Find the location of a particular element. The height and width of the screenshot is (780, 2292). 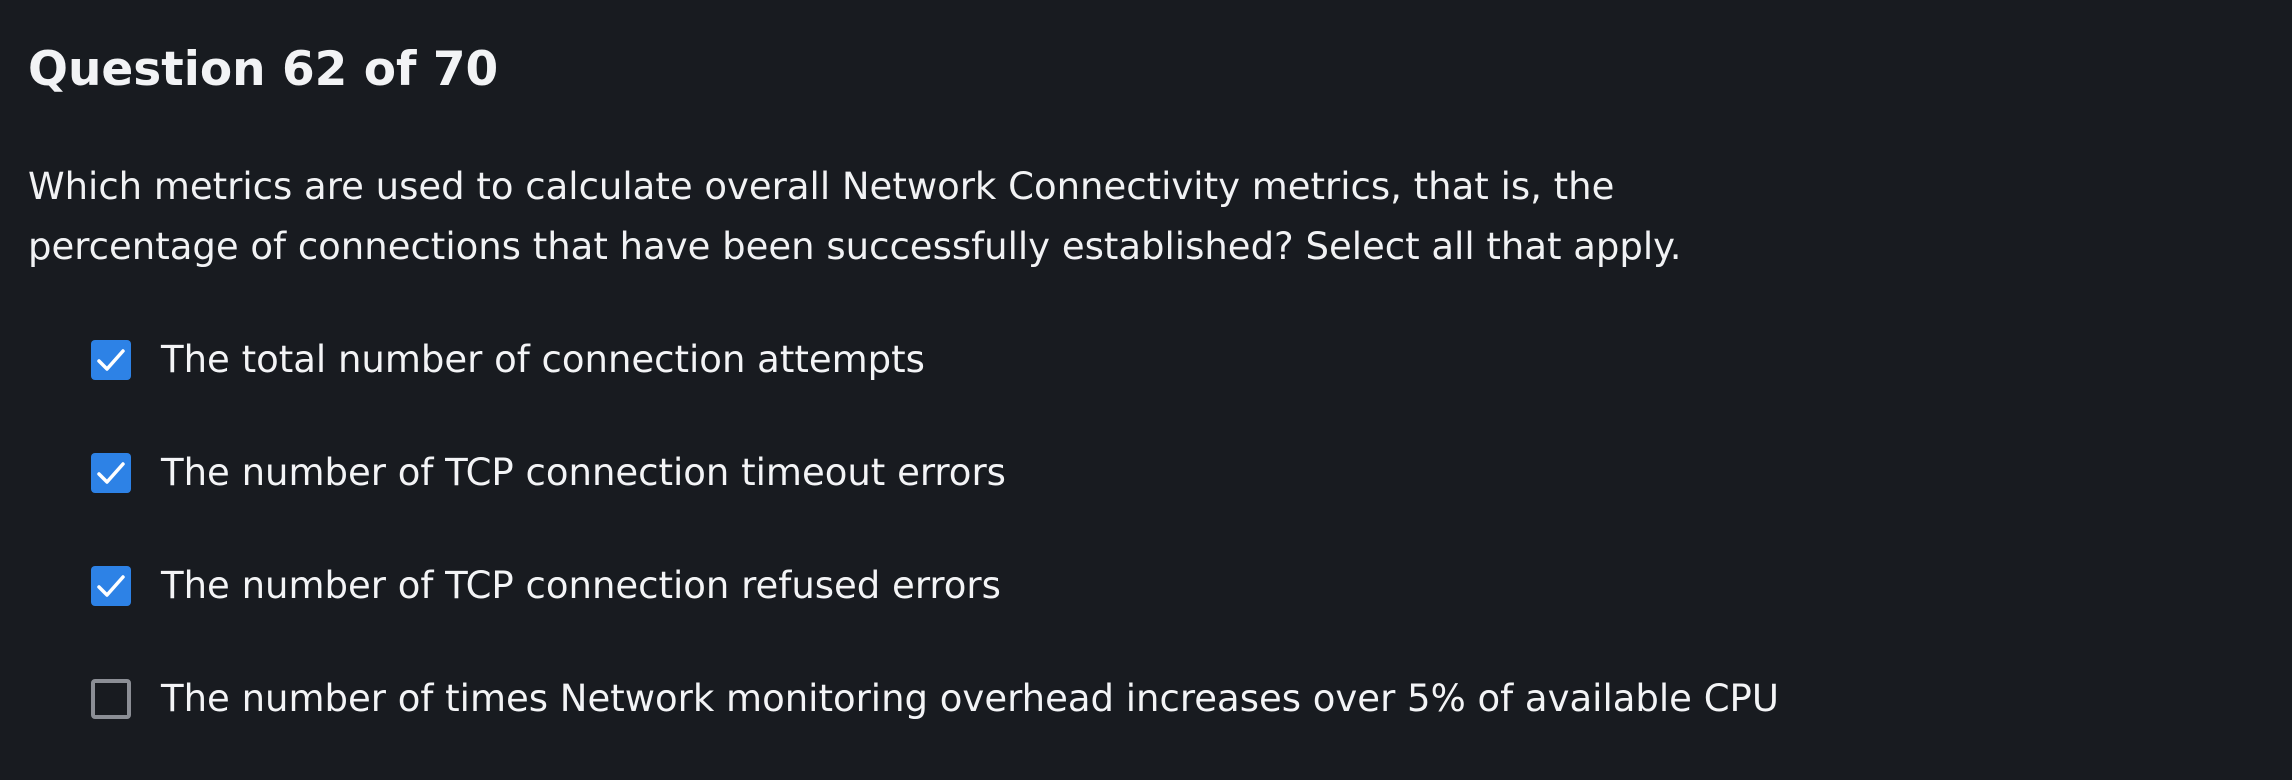

answer-option-label: The total number of connection attempts is located at coordinates (543, 359).